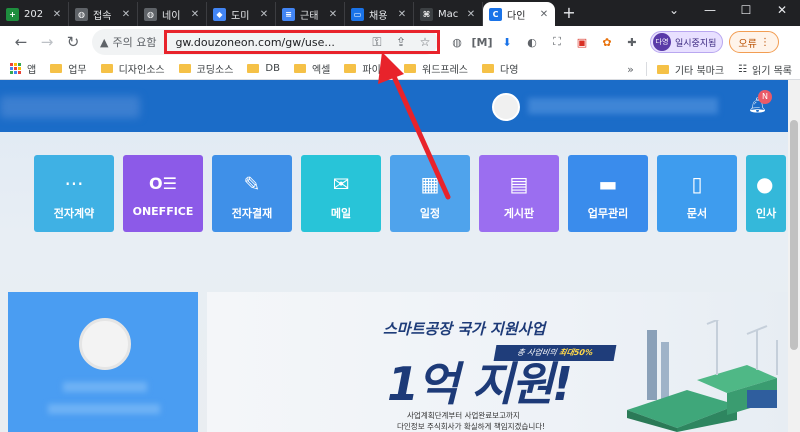 This screenshot has width=800, height=432. Describe the element at coordinates (252, 213) in the screenshot. I see `tile-label: 전자결재` at that location.